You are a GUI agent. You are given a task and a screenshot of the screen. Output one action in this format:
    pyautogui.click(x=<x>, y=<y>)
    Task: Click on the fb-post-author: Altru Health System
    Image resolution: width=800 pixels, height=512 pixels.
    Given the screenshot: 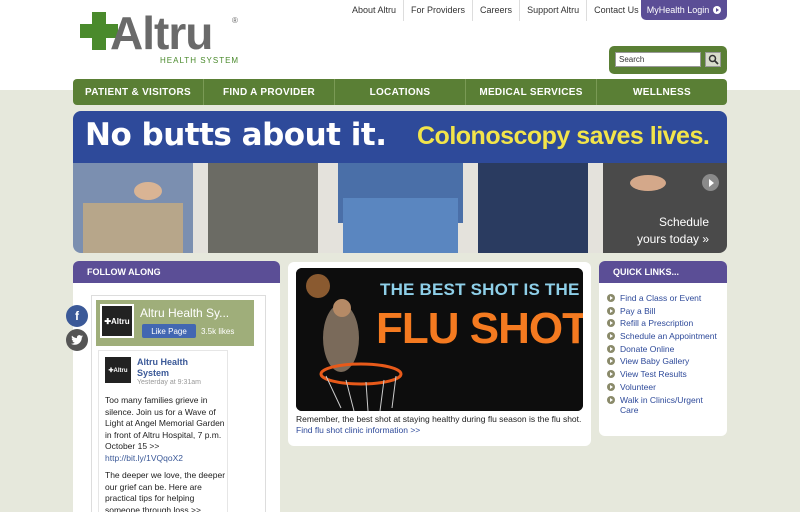 What is the action you would take?
    pyautogui.click(x=177, y=368)
    